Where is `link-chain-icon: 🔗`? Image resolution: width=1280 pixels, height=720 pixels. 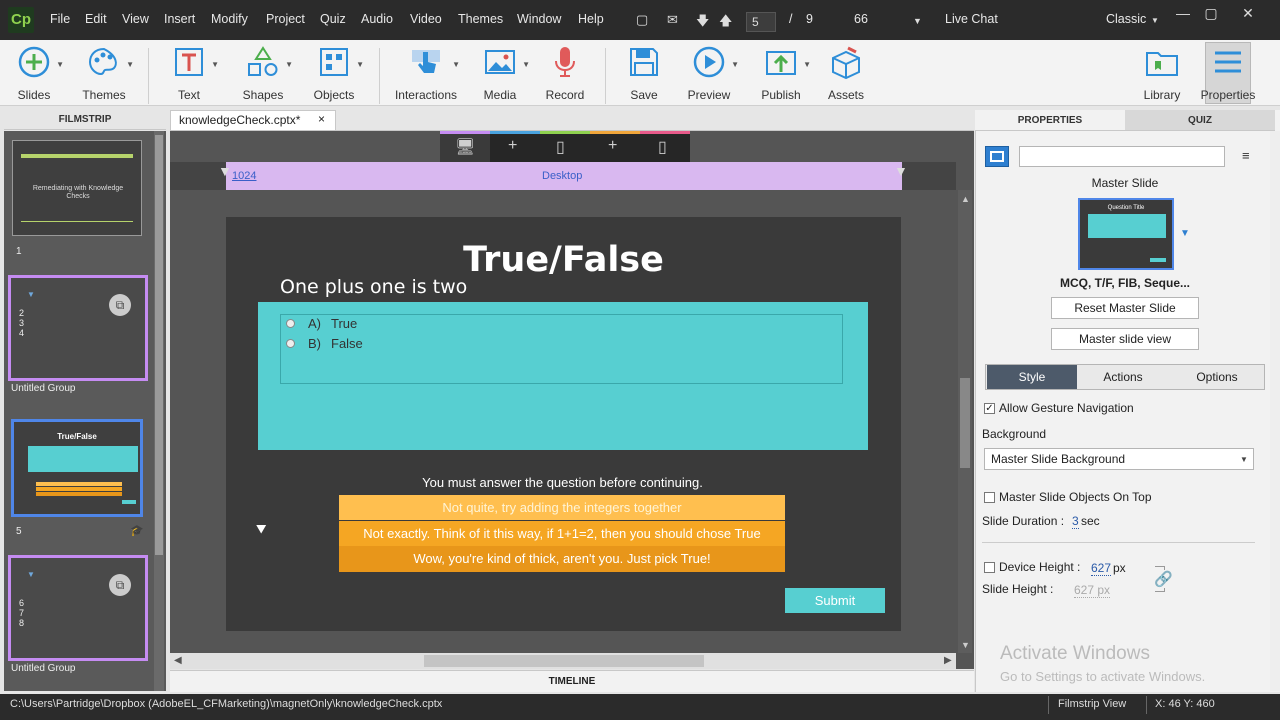 link-chain-icon: 🔗 is located at coordinates (1163, 579).